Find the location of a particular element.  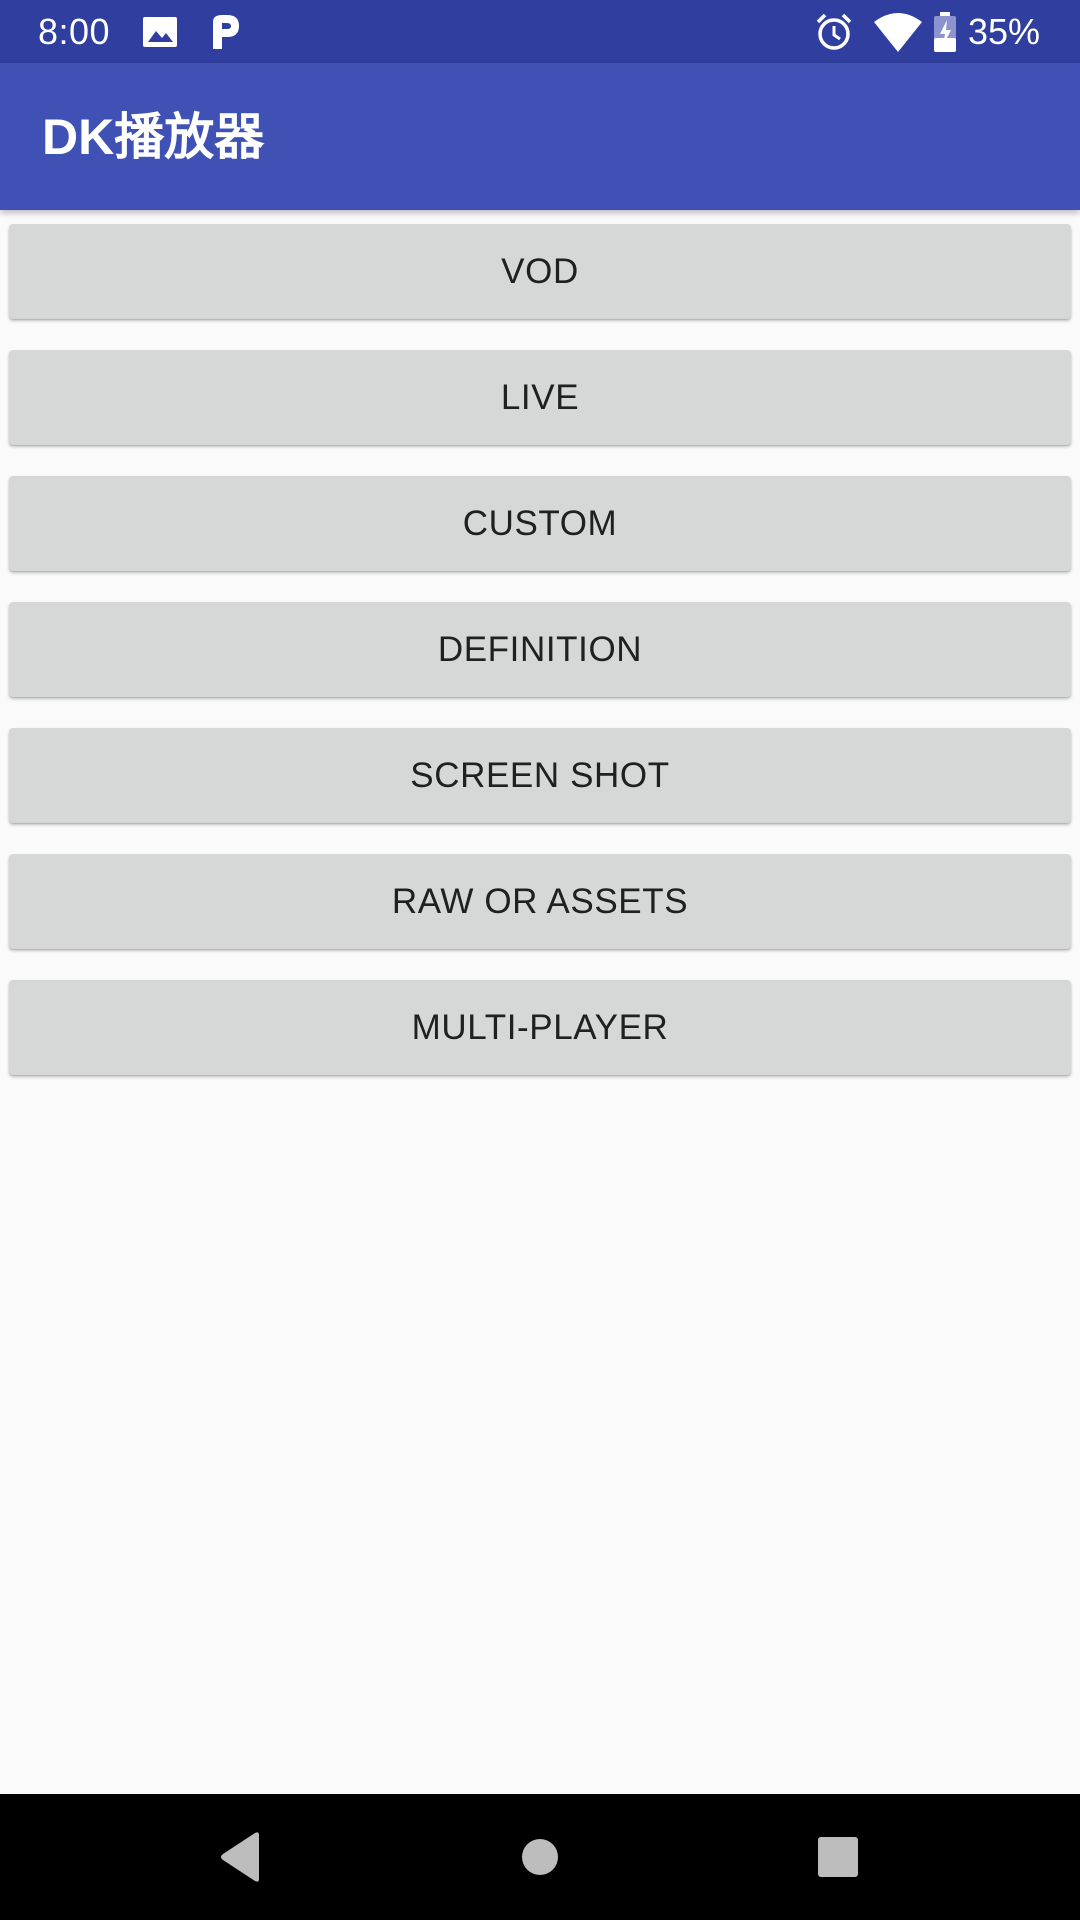

back-icon is located at coordinates (241, 1857).